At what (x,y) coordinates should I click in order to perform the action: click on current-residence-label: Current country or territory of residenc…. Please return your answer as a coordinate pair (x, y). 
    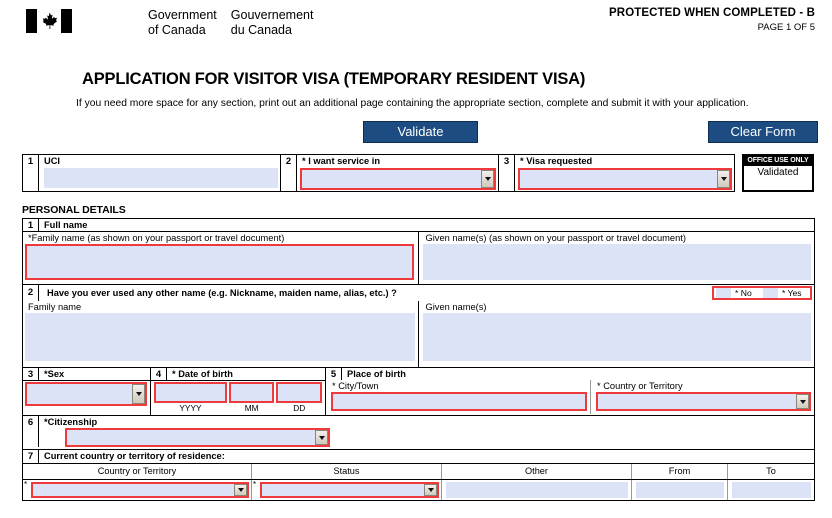
    Looking at the image, I should click on (134, 456).